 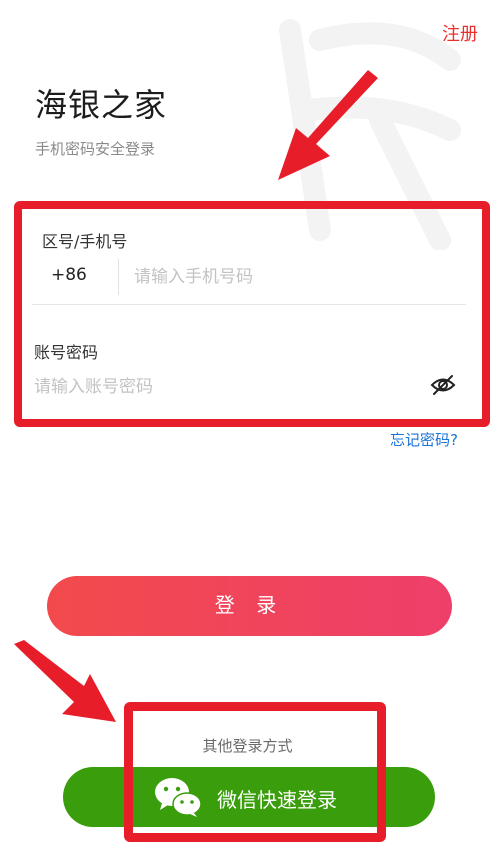 What do you see at coordinates (69, 275) in the screenshot?
I see `country-code-selector: +86` at bounding box center [69, 275].